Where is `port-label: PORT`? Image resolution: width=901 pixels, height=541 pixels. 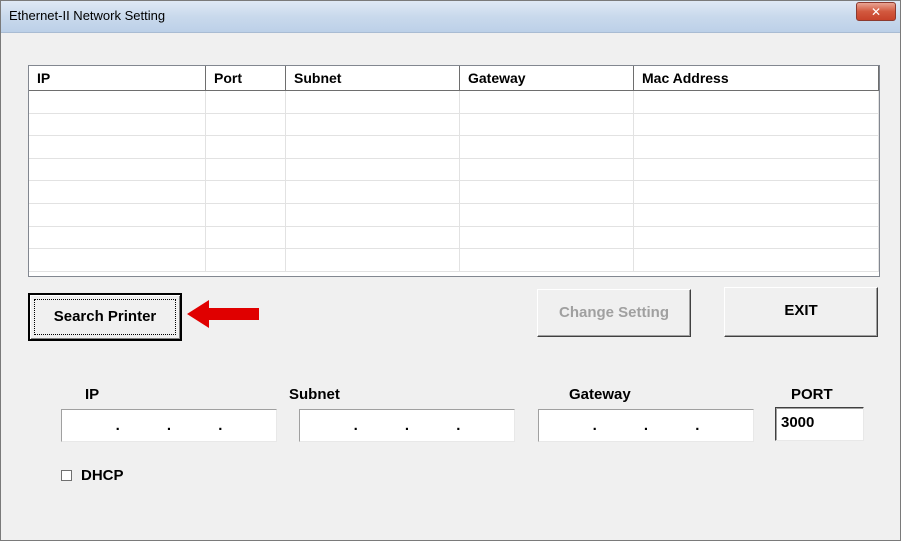 port-label: PORT is located at coordinates (812, 394).